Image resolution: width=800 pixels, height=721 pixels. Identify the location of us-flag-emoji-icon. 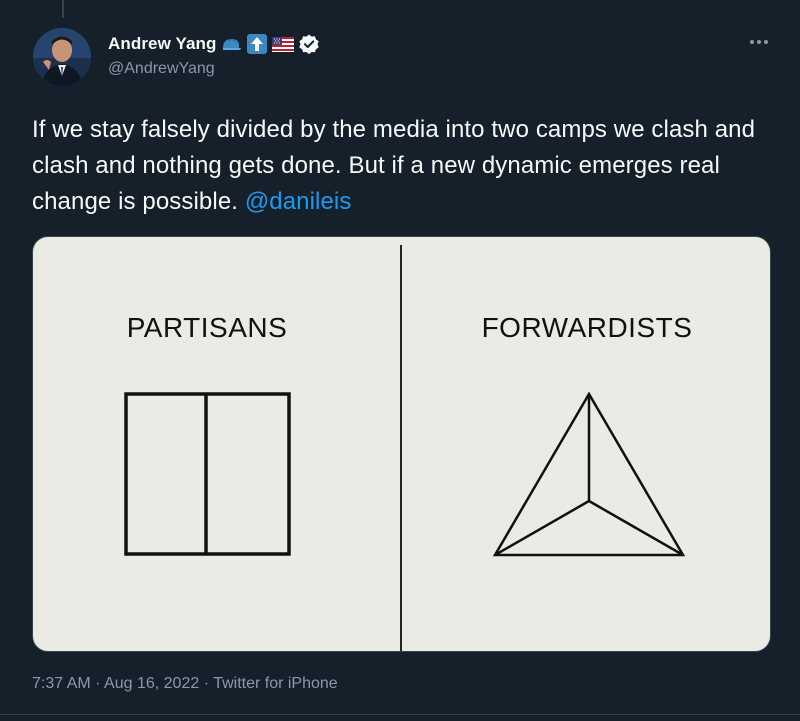
(283, 44).